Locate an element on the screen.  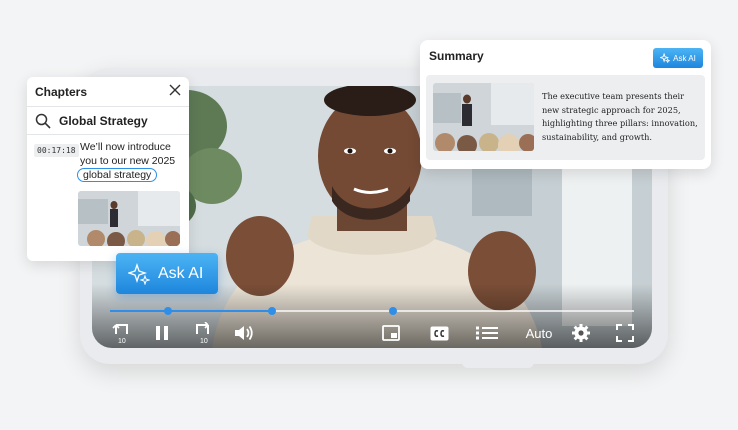
summary-thumbnail is located at coordinates (483, 117).